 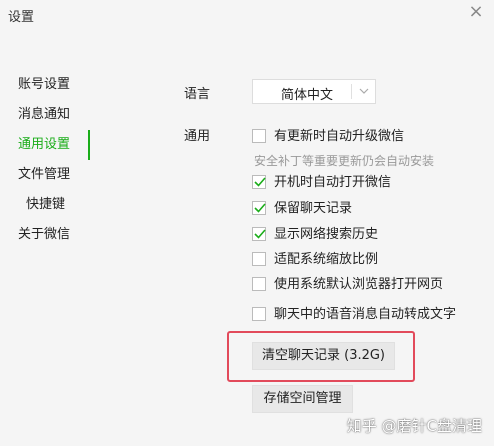 I want to click on clear-chat-history-button: 清空聊天记录 (3.2G), so click(x=323, y=356).